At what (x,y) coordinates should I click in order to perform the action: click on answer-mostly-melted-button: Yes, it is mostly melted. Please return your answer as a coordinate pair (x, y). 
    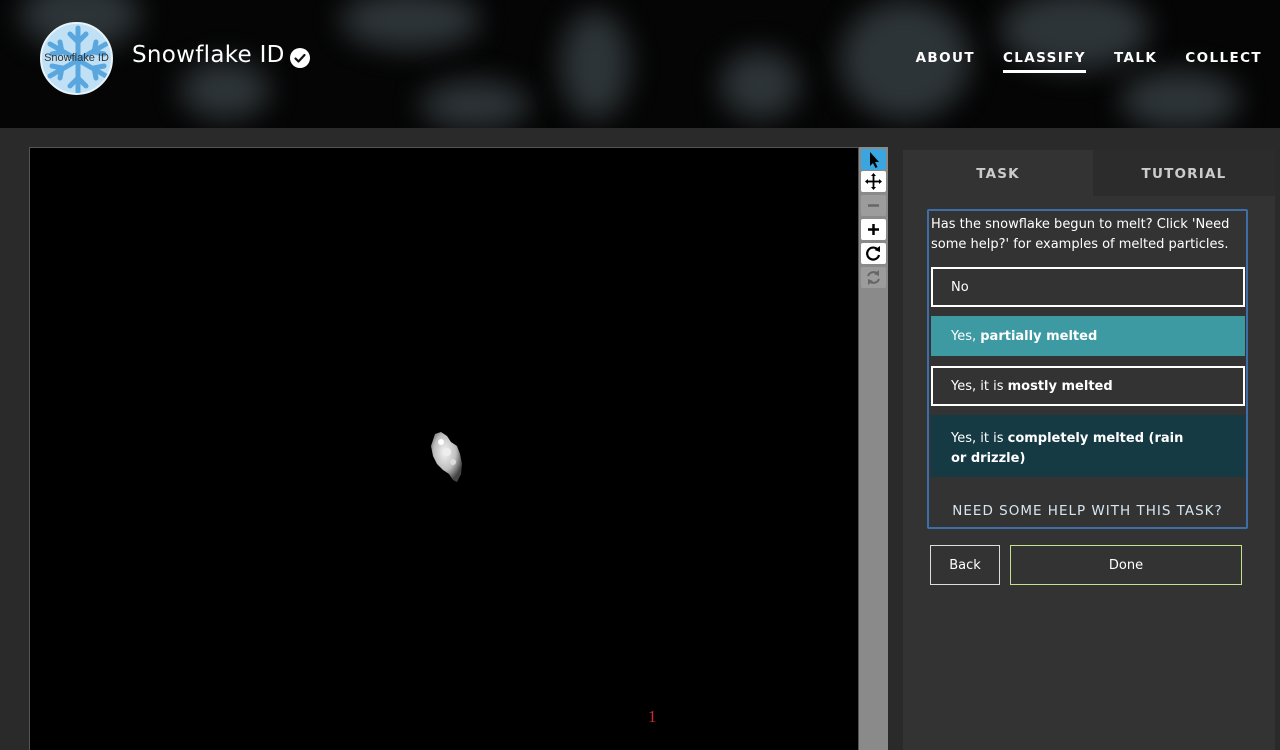
    Looking at the image, I should click on (1088, 386).